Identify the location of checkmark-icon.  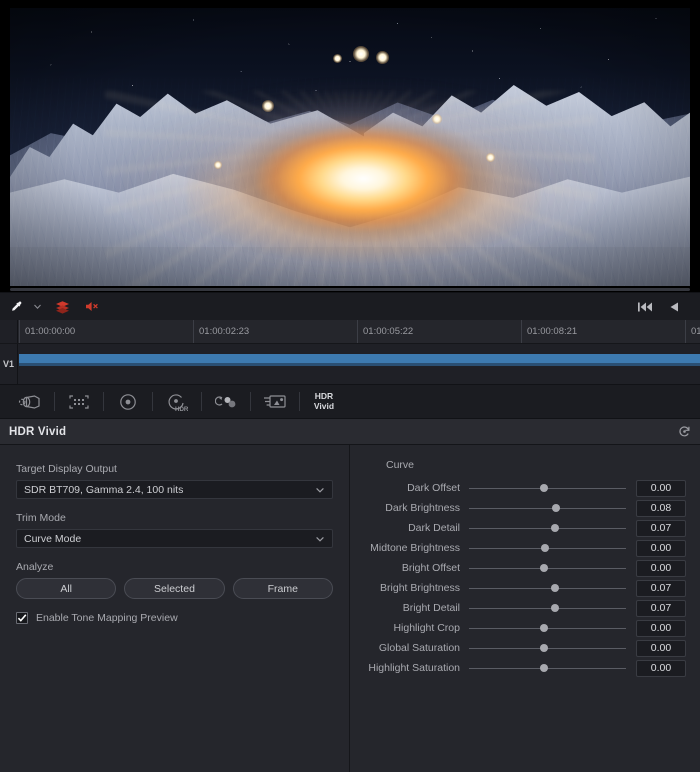
(22, 618).